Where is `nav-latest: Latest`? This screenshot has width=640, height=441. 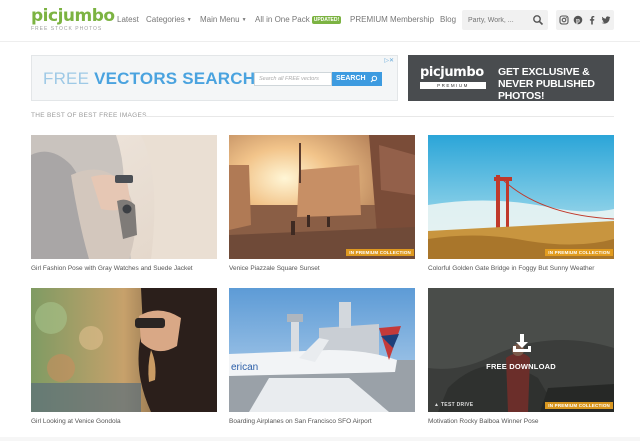
nav-latest: Latest is located at coordinates (128, 19).